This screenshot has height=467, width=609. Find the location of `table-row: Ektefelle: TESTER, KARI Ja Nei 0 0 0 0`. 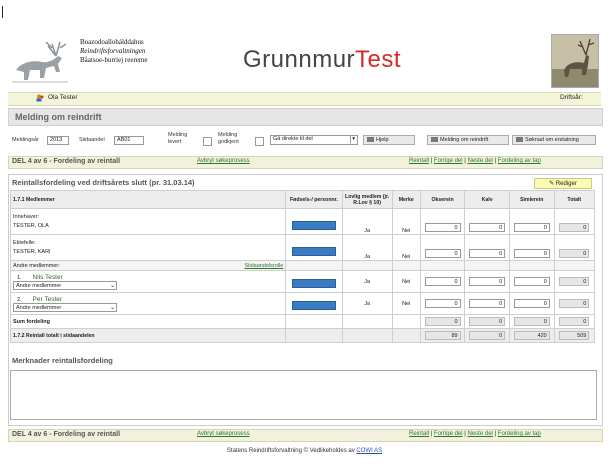

table-row: Ektefelle: TESTER, KARI Ja Nei 0 0 0 0 is located at coordinates (302, 247).